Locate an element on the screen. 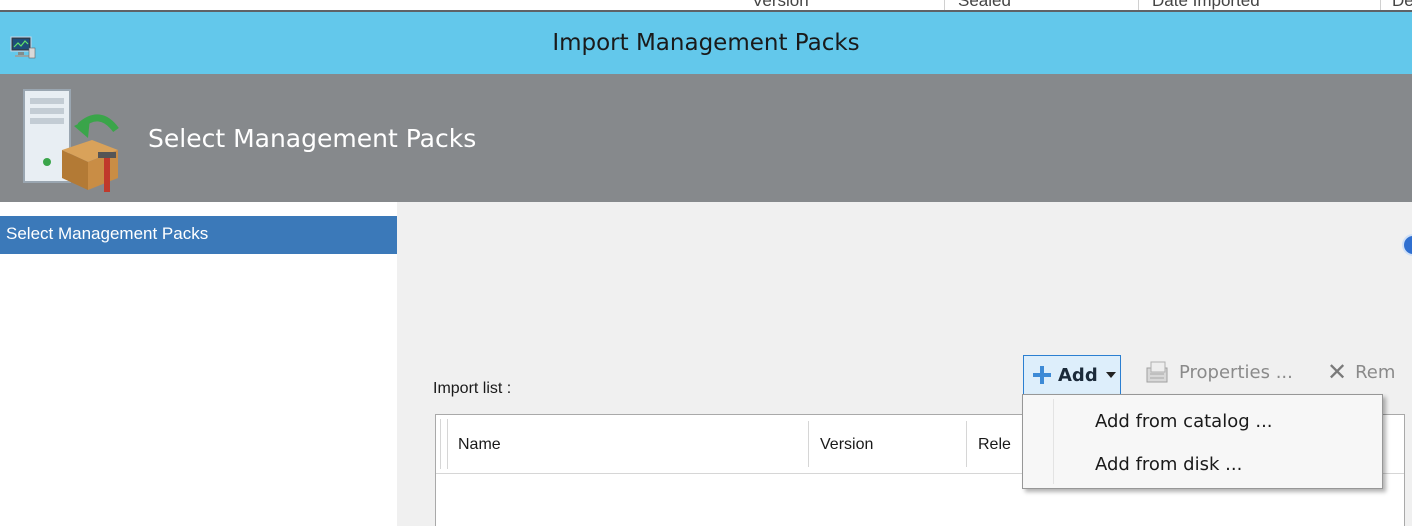 The image size is (1412, 526). nav-item-select-management-packs: Select Management Packs is located at coordinates (198, 235).